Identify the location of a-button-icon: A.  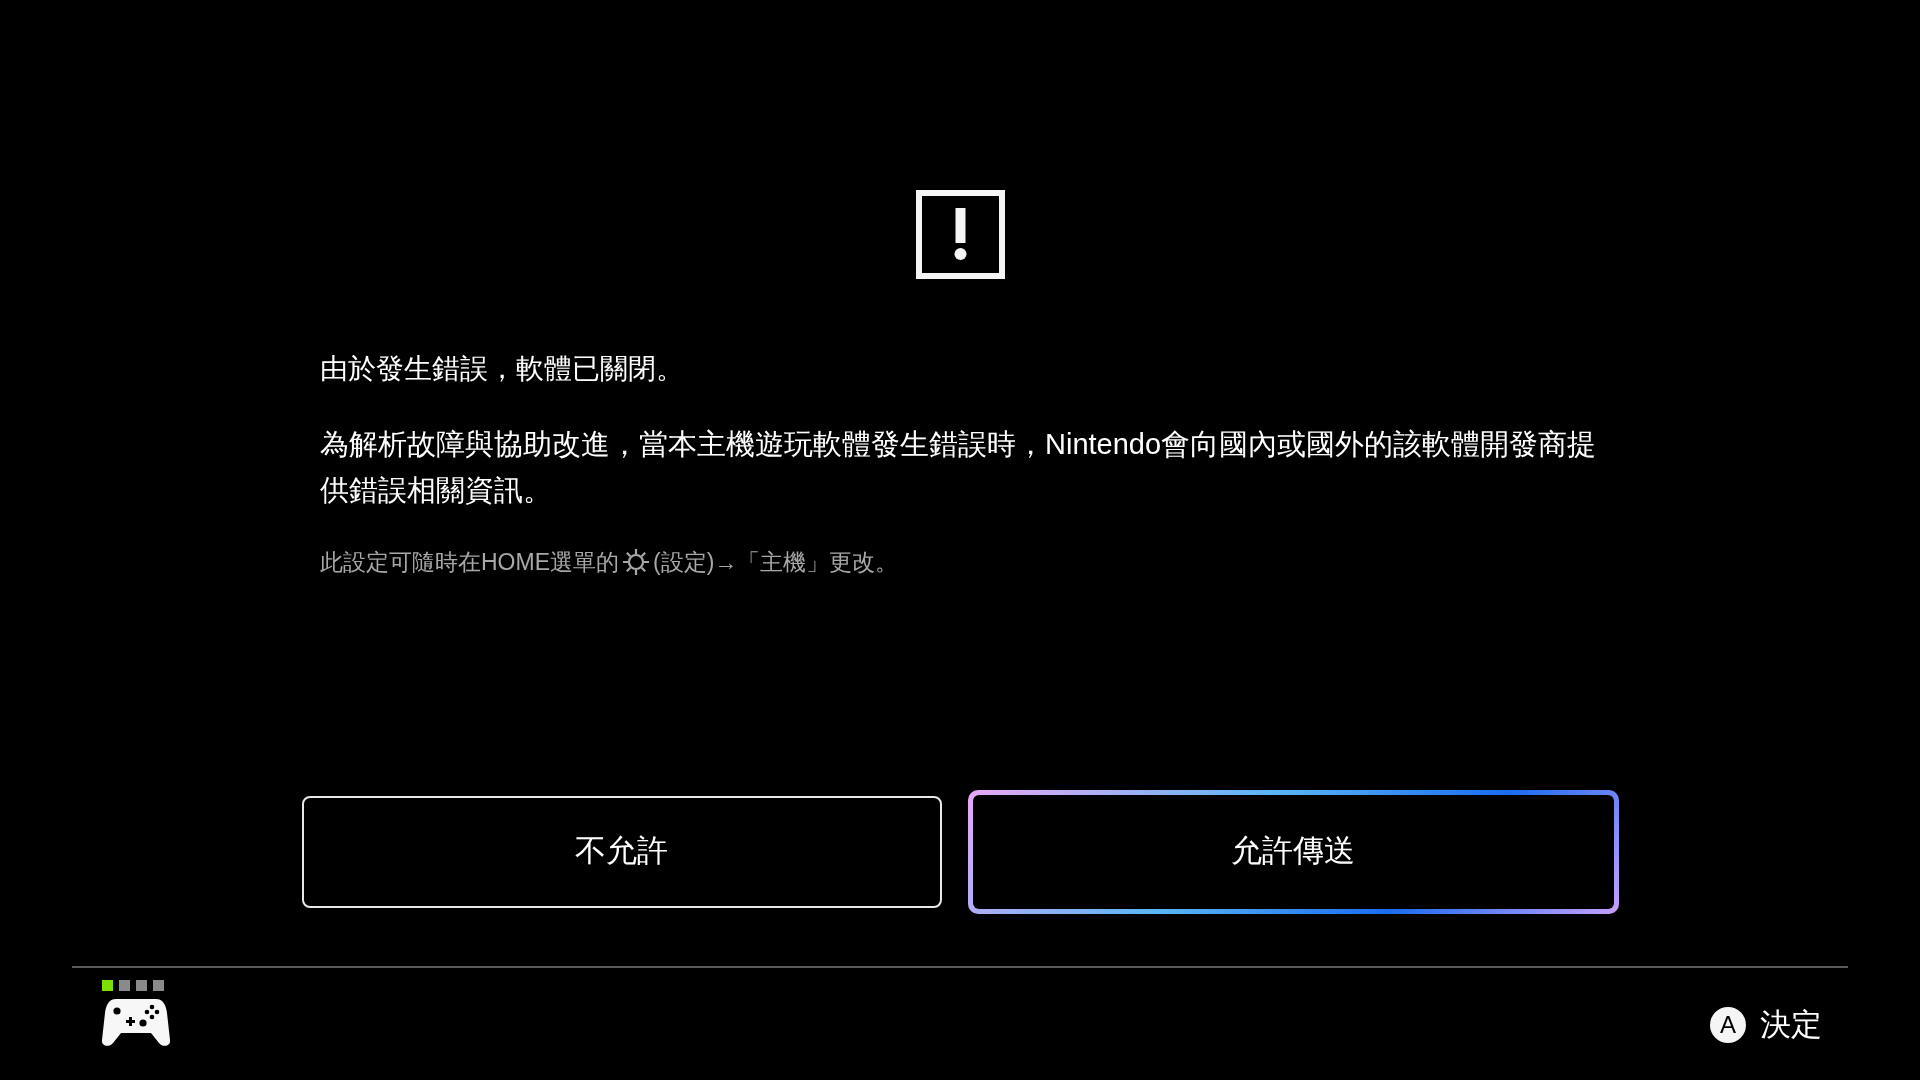
(1728, 1024).